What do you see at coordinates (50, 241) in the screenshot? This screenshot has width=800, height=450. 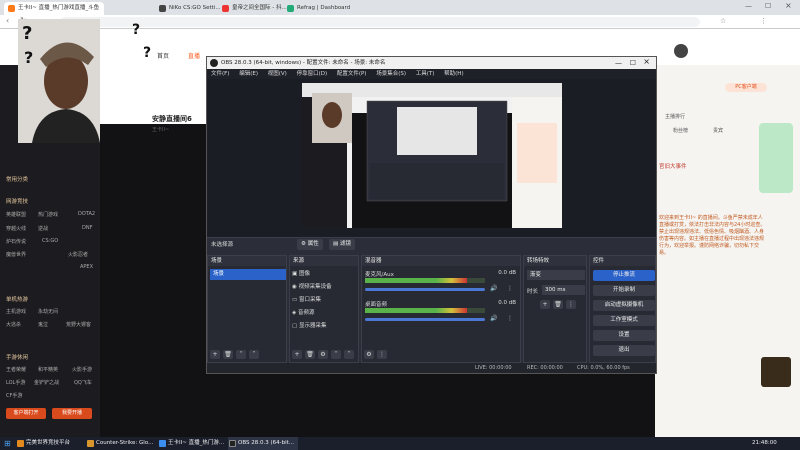 I see `nav-item: CS:GO` at bounding box center [50, 241].